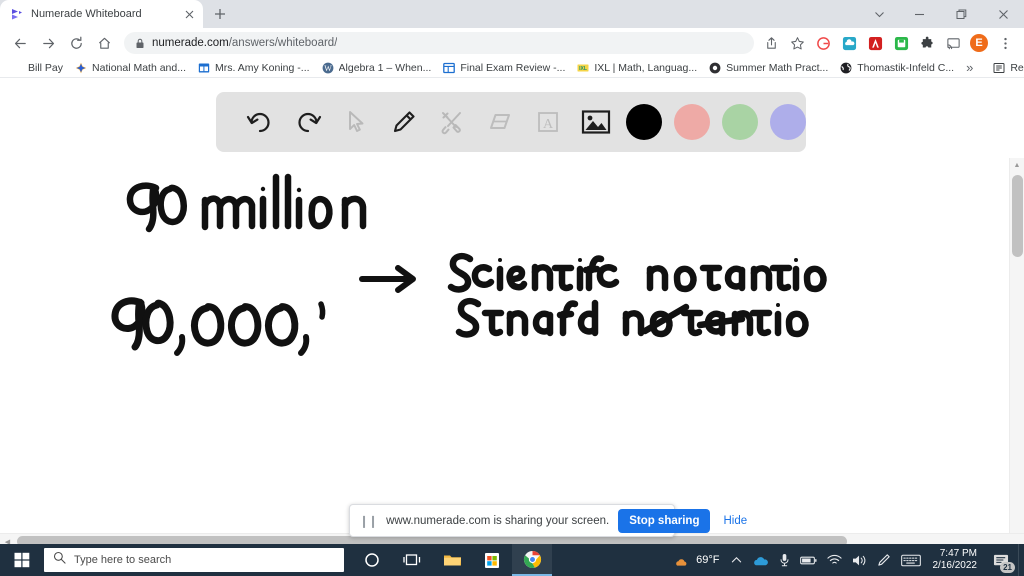 Image resolution: width=1024 pixels, height=576 pixels. I want to click on star-burst-icon, so click(81, 68).